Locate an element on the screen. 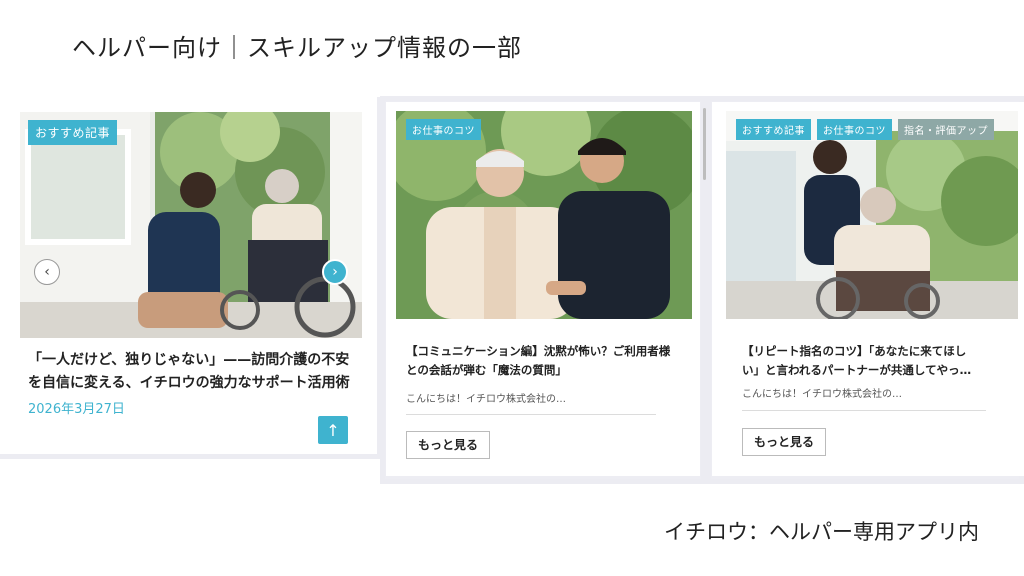 The image size is (1024, 576). carousel-prev-button: ‹ is located at coordinates (47, 272).